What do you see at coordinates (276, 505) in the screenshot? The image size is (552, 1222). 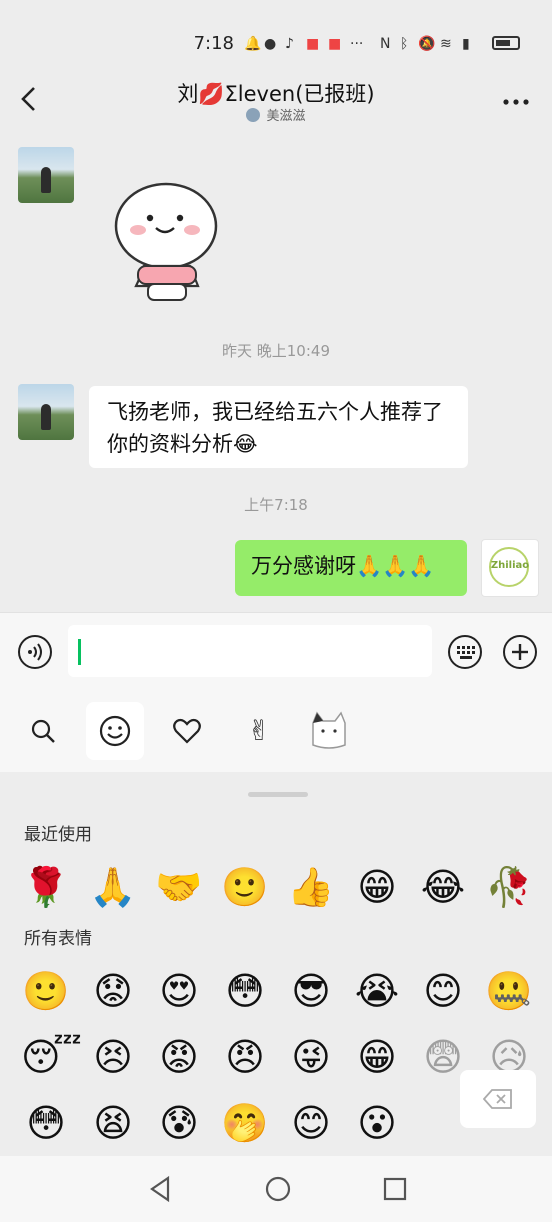 I see `timestamp: 上午7:18` at bounding box center [276, 505].